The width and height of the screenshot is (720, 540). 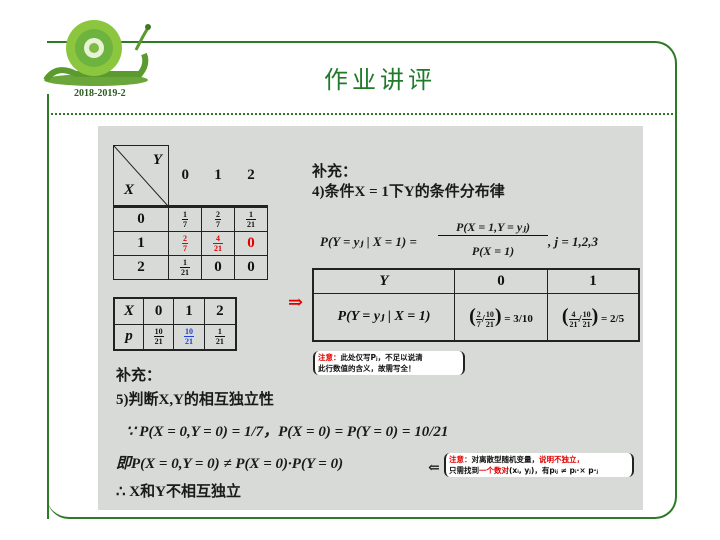 I want to click on formula-left: P(Y = yⱼ | X = 1) =, so click(x=368, y=241).